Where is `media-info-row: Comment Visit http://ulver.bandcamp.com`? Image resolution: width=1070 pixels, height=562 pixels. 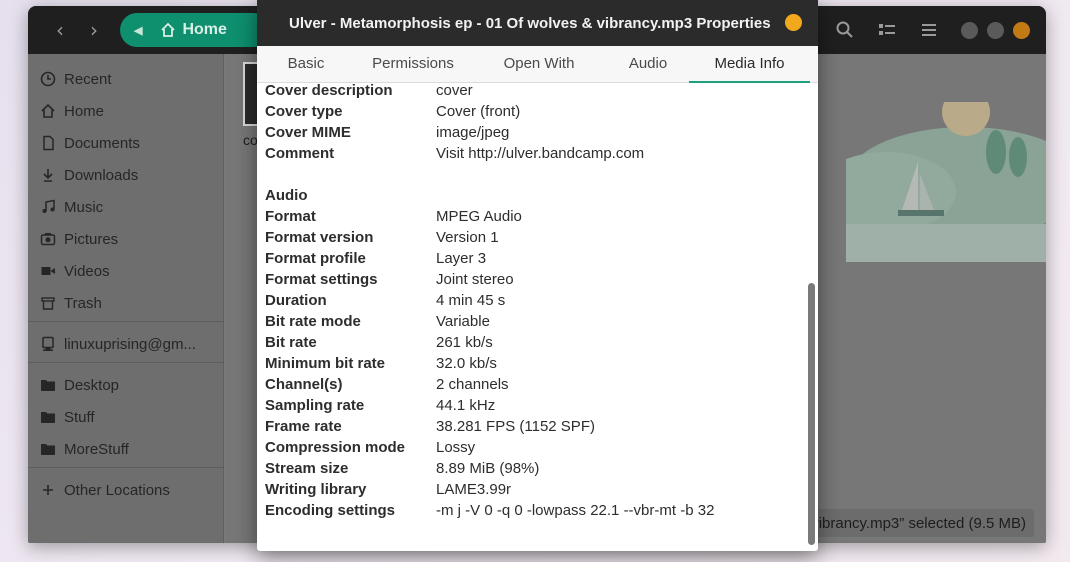
media-info-row: Comment Visit http://ulver.bandcamp.com is located at coordinates (530, 155).